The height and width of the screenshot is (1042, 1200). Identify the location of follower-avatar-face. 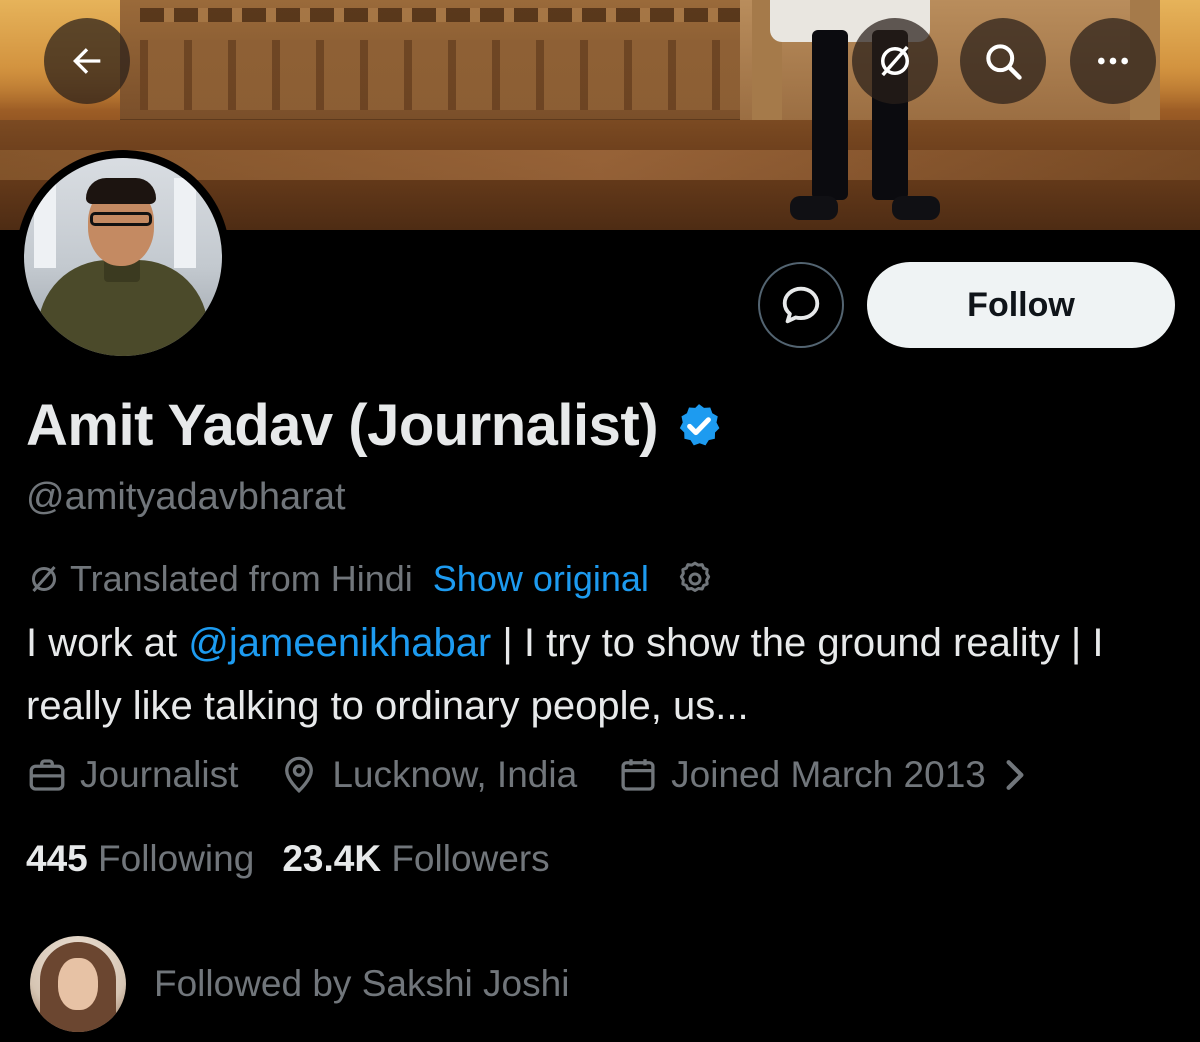
(78, 984).